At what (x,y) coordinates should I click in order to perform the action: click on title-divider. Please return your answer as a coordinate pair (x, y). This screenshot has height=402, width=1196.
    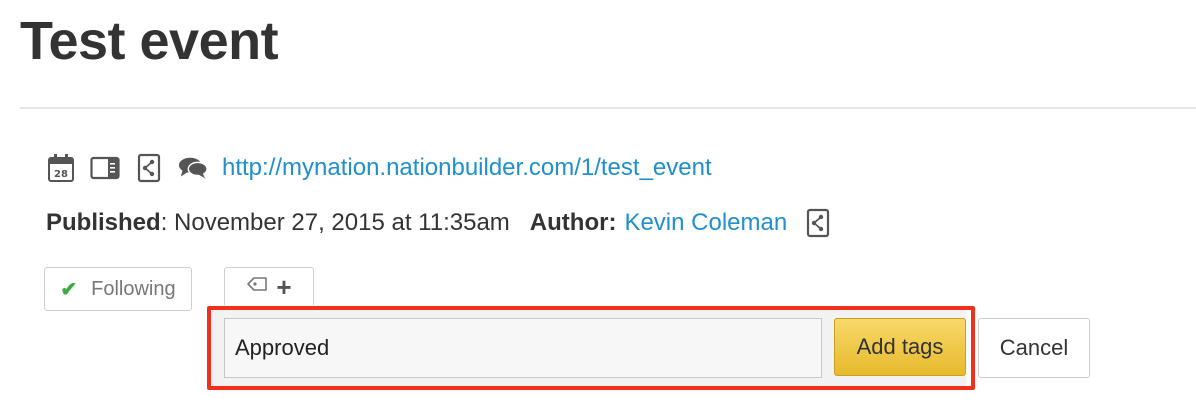
    Looking at the image, I should click on (608, 108).